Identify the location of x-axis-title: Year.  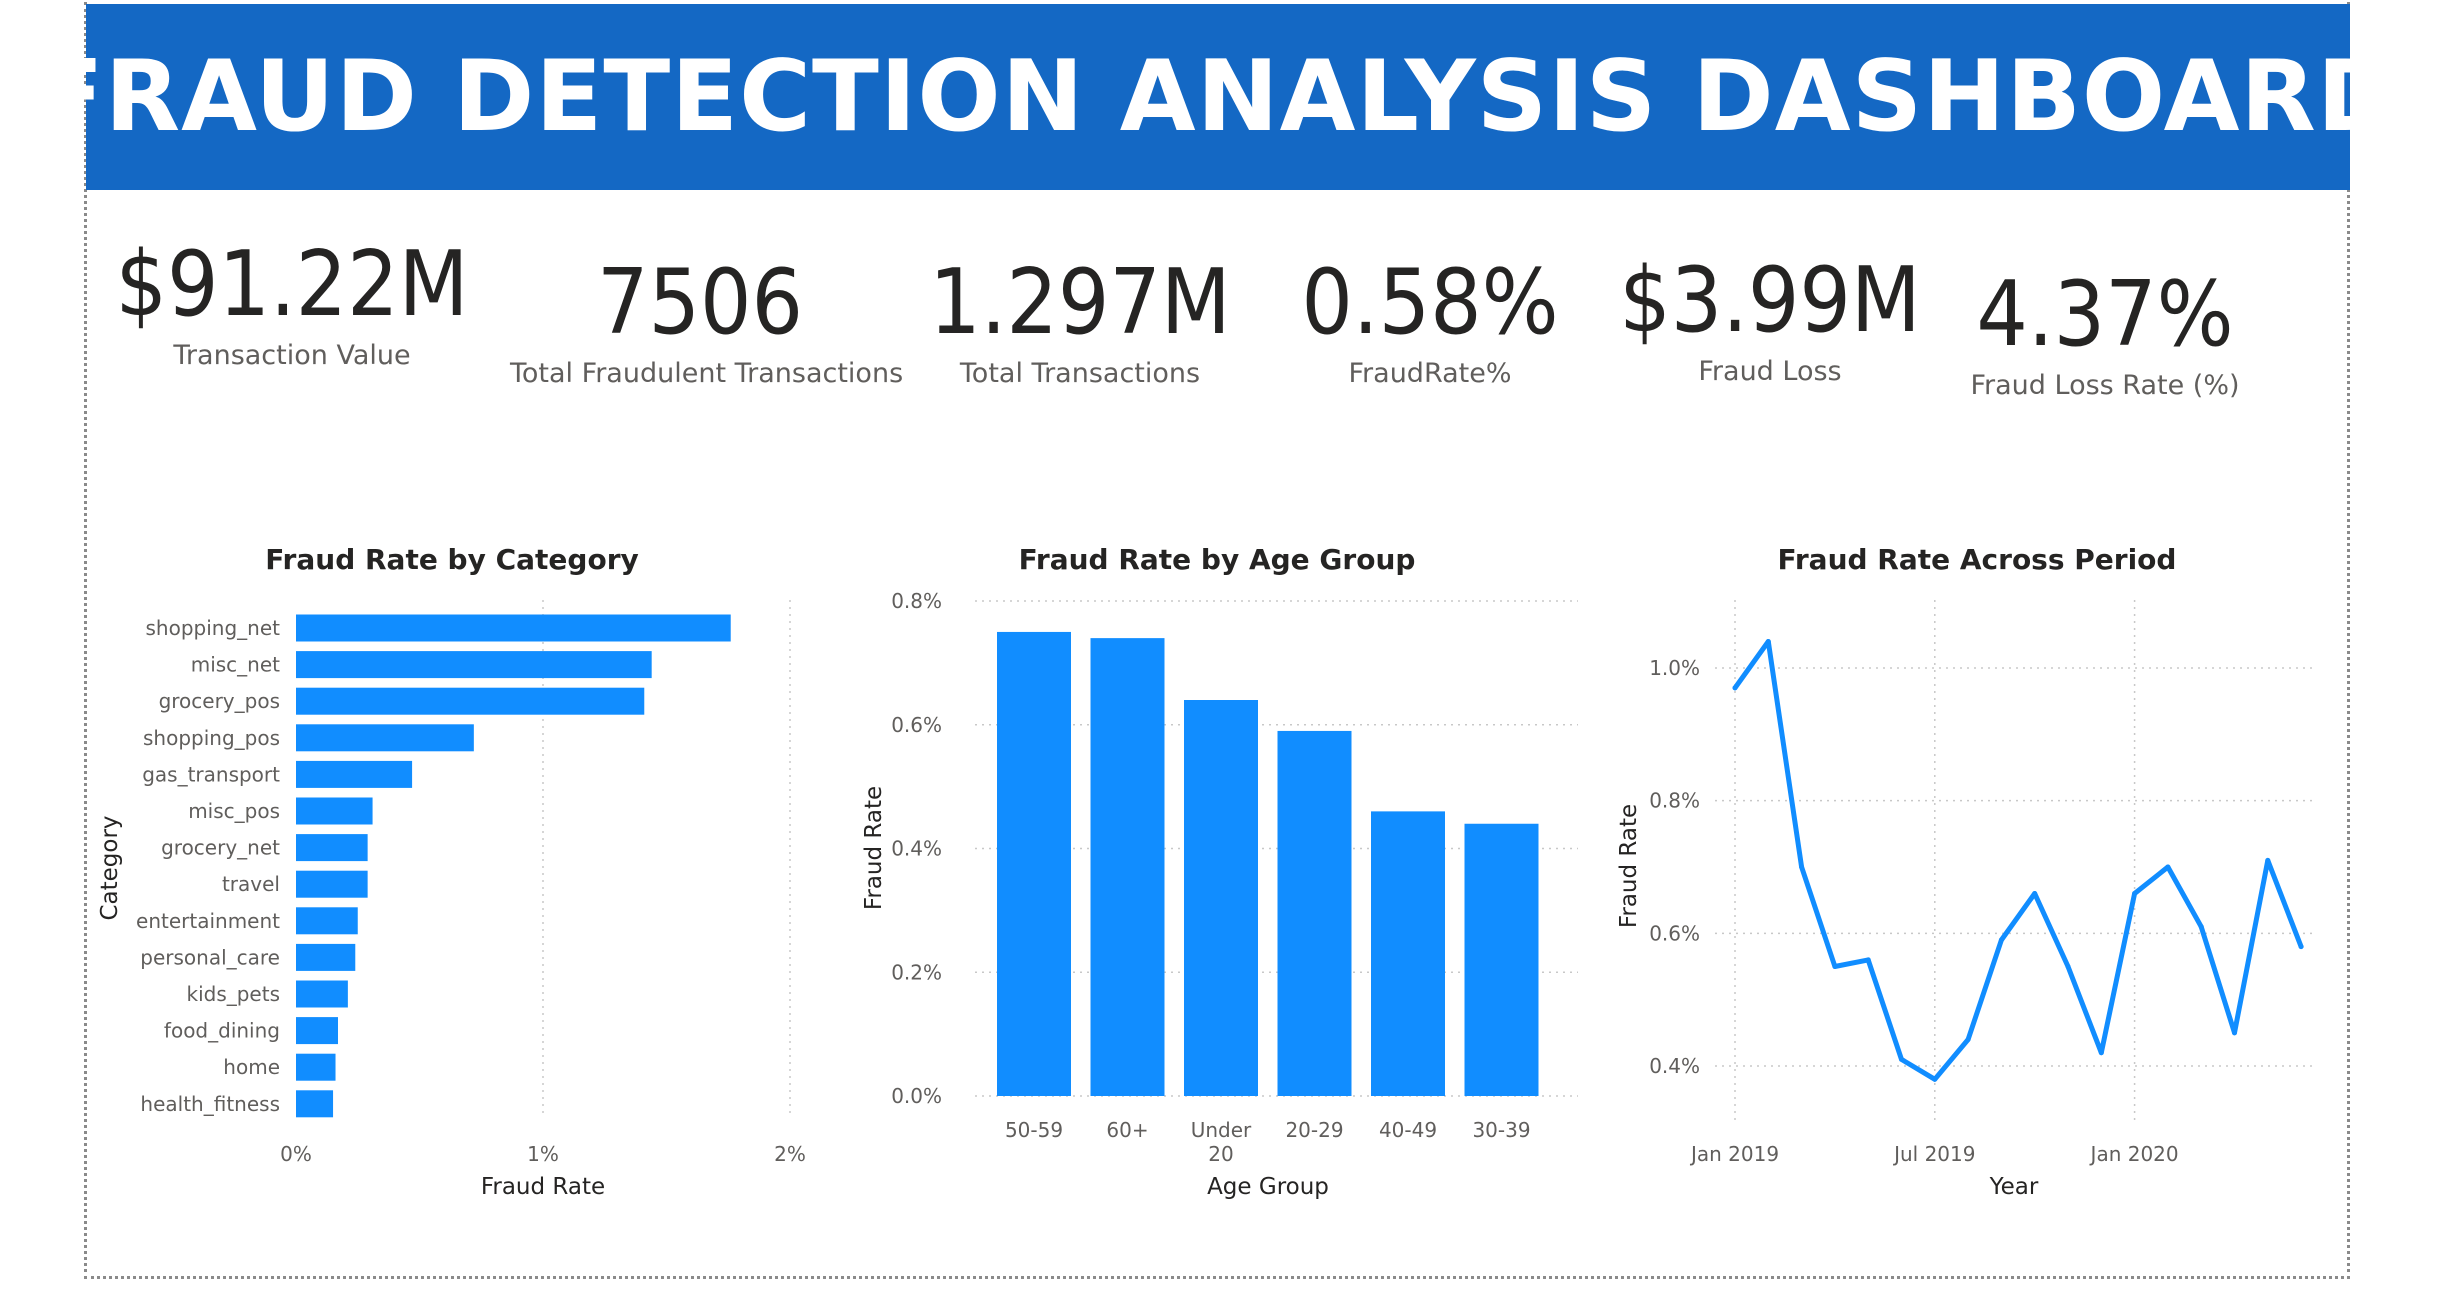
(2014, 1187).